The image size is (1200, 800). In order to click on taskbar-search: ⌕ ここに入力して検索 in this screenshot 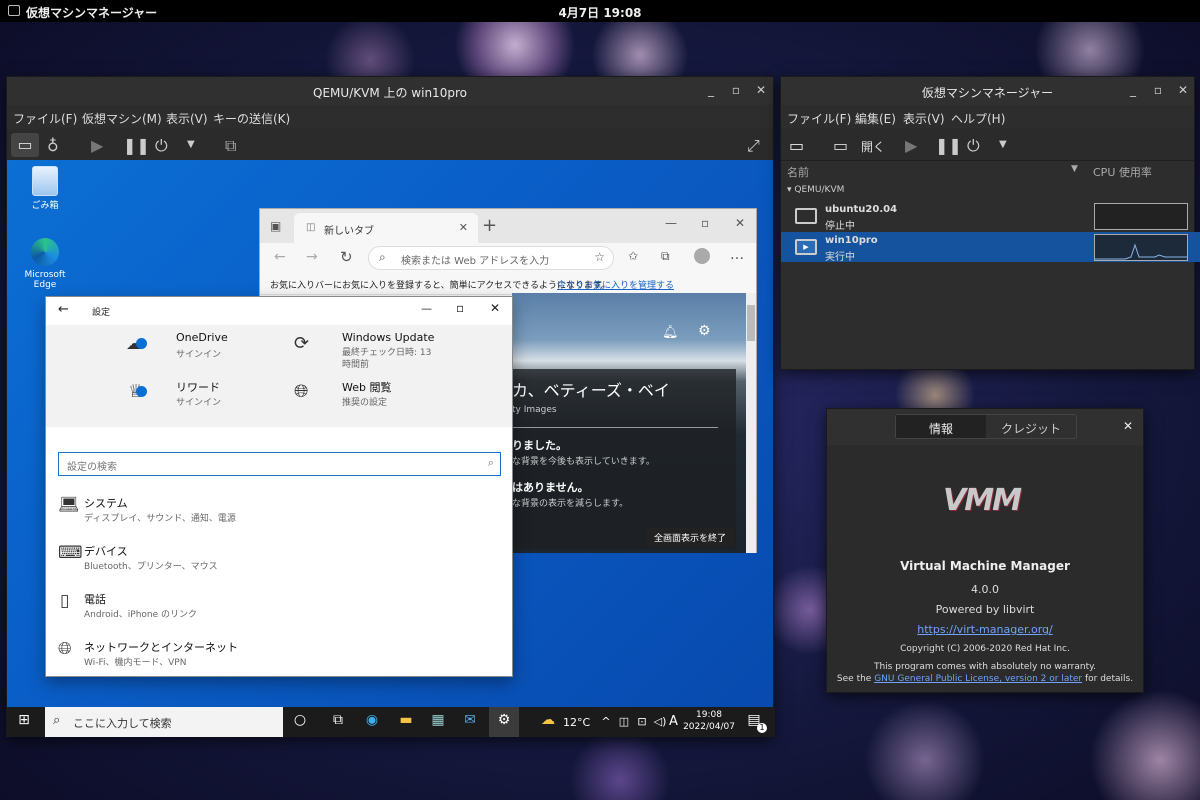, I will do `click(164, 722)`.